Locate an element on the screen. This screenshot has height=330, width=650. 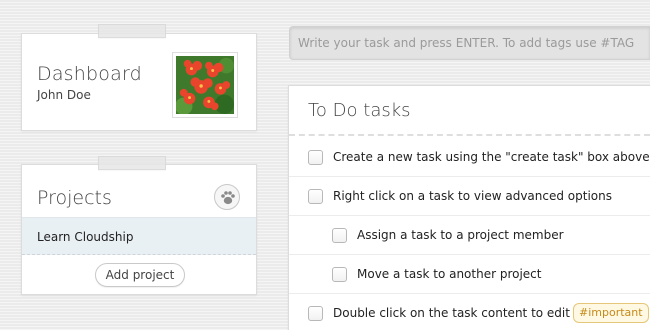
avatar is located at coordinates (205, 85).